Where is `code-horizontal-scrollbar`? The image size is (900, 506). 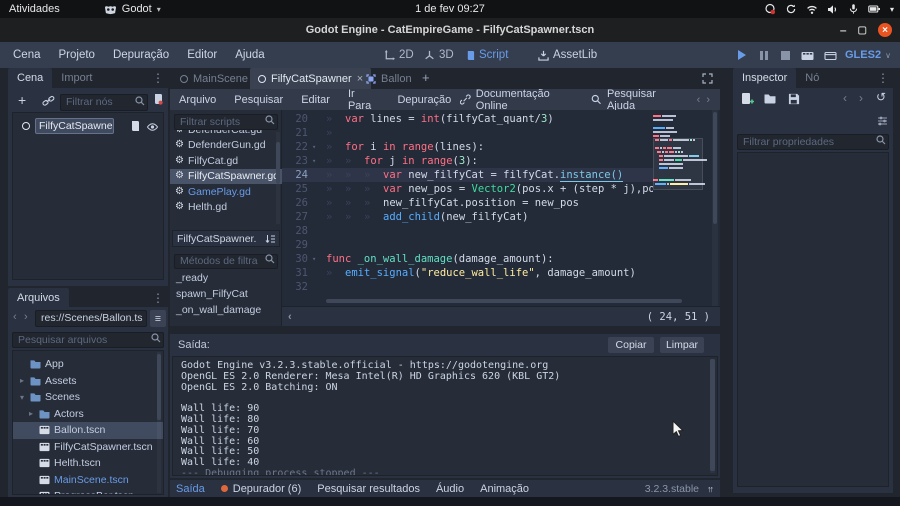 code-horizontal-scrollbar is located at coordinates (514, 301).